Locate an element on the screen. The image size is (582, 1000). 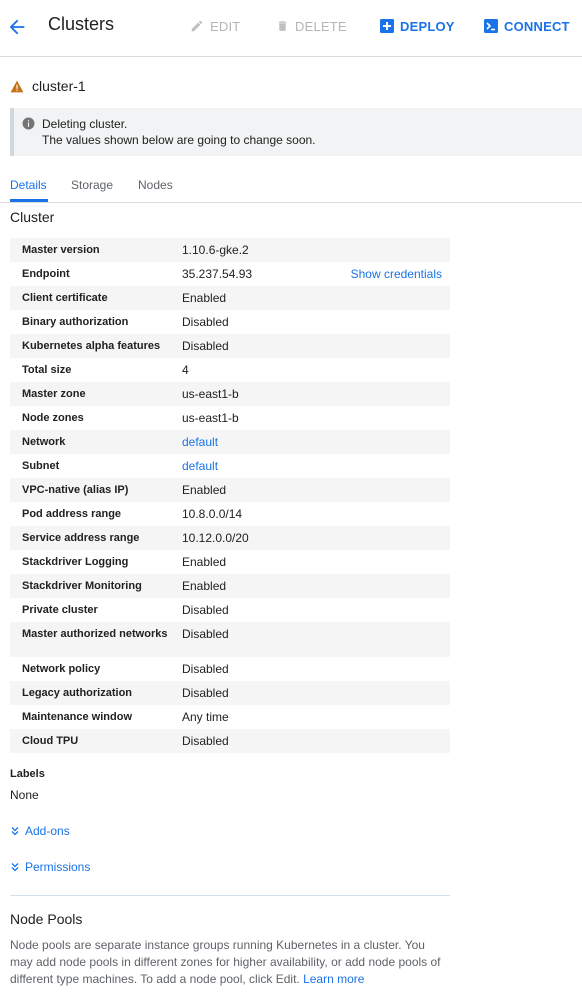
labels-value: None is located at coordinates (24, 795).